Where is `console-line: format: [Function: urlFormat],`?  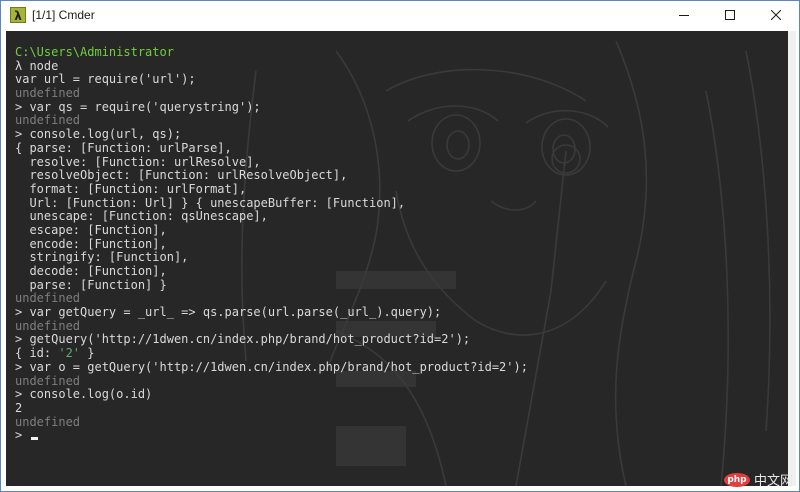
console-line: format: [Function: urlFormat], is located at coordinates (401, 189).